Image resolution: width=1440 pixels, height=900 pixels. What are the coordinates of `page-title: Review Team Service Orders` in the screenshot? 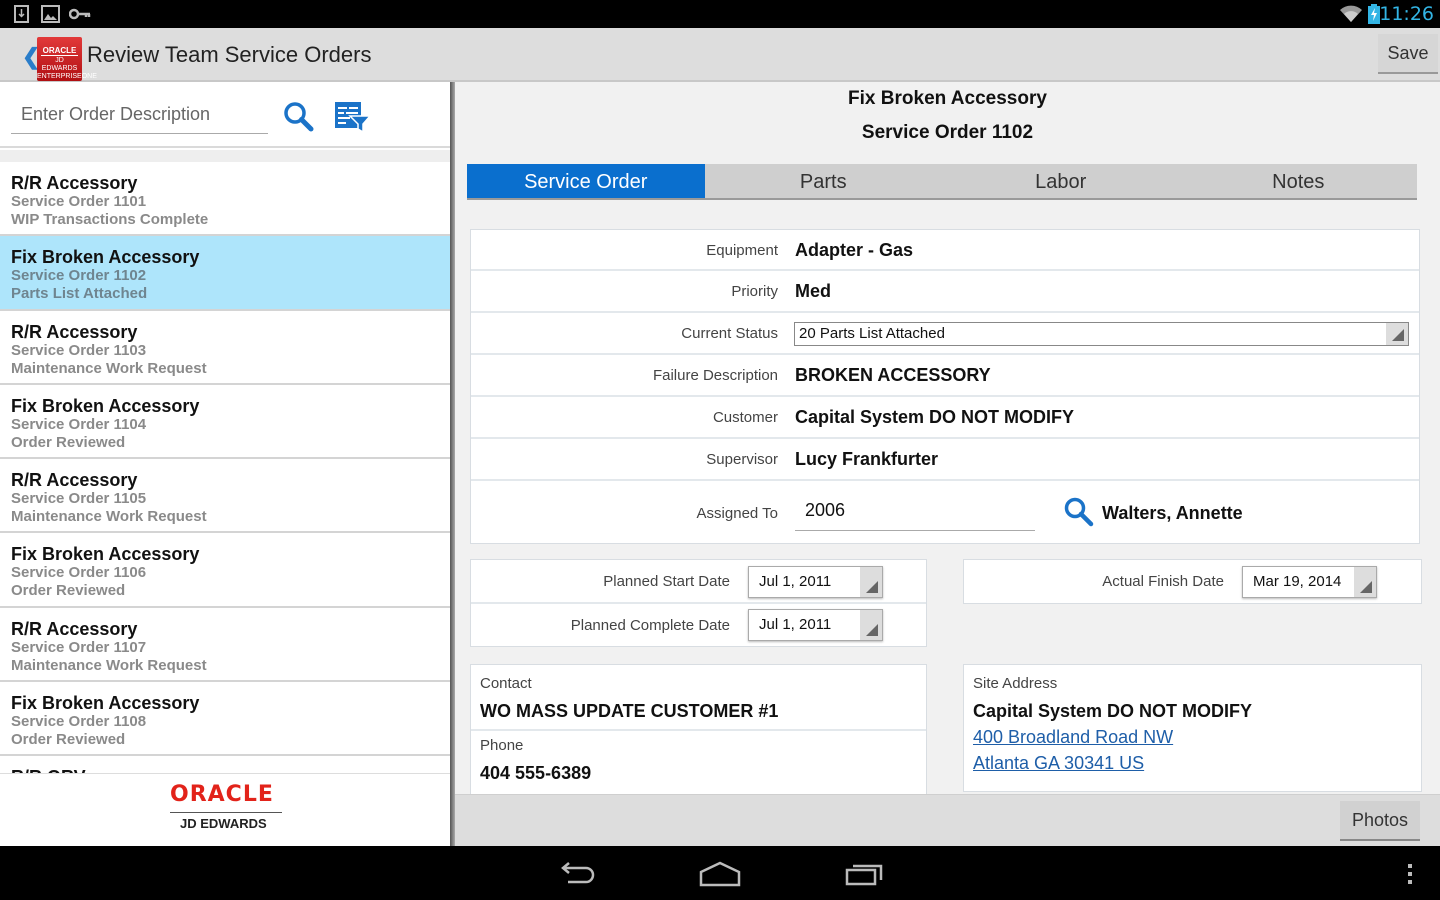 It's located at (229, 54).